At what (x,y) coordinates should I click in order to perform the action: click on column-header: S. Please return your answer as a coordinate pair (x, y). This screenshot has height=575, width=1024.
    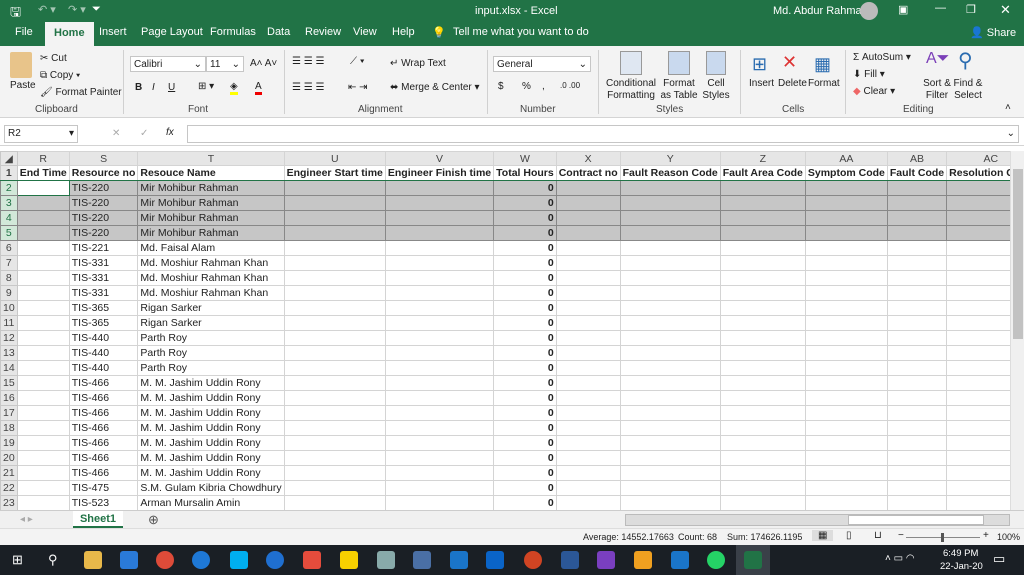
    Looking at the image, I should click on (103, 158).